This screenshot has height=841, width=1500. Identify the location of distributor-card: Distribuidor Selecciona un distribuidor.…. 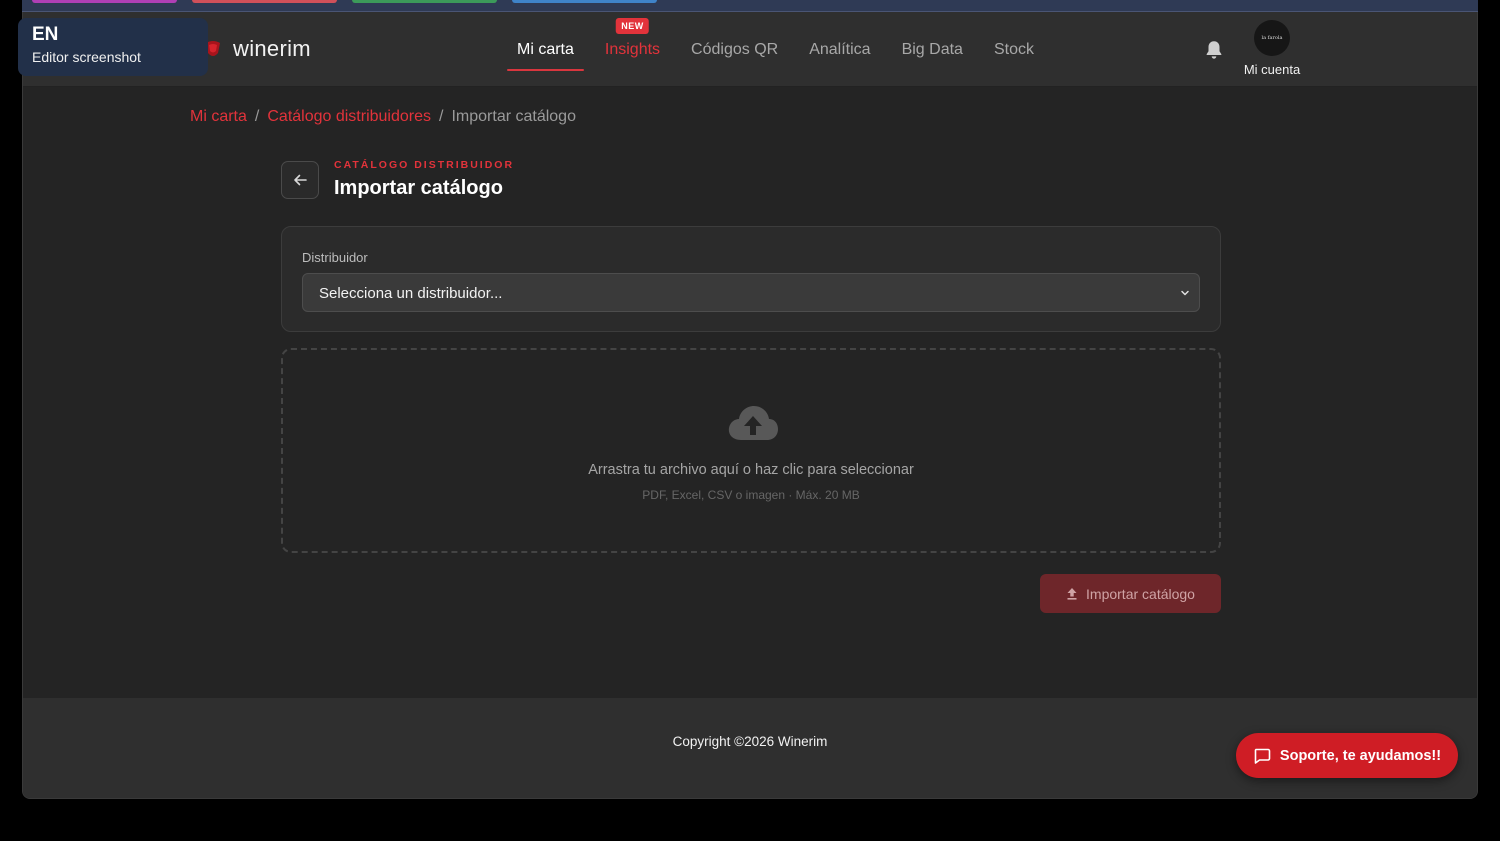
(751, 279).